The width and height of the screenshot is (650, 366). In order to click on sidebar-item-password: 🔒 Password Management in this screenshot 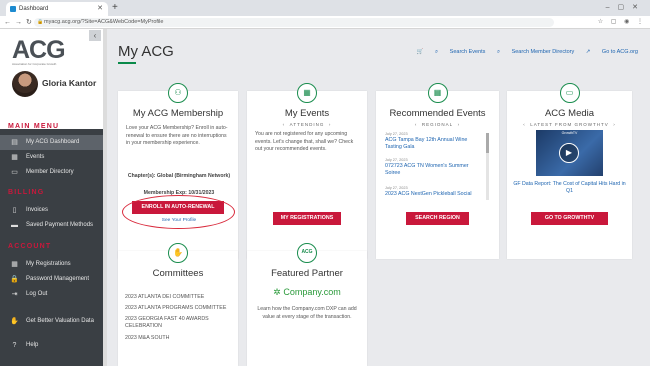, I will do `click(51, 279)`.